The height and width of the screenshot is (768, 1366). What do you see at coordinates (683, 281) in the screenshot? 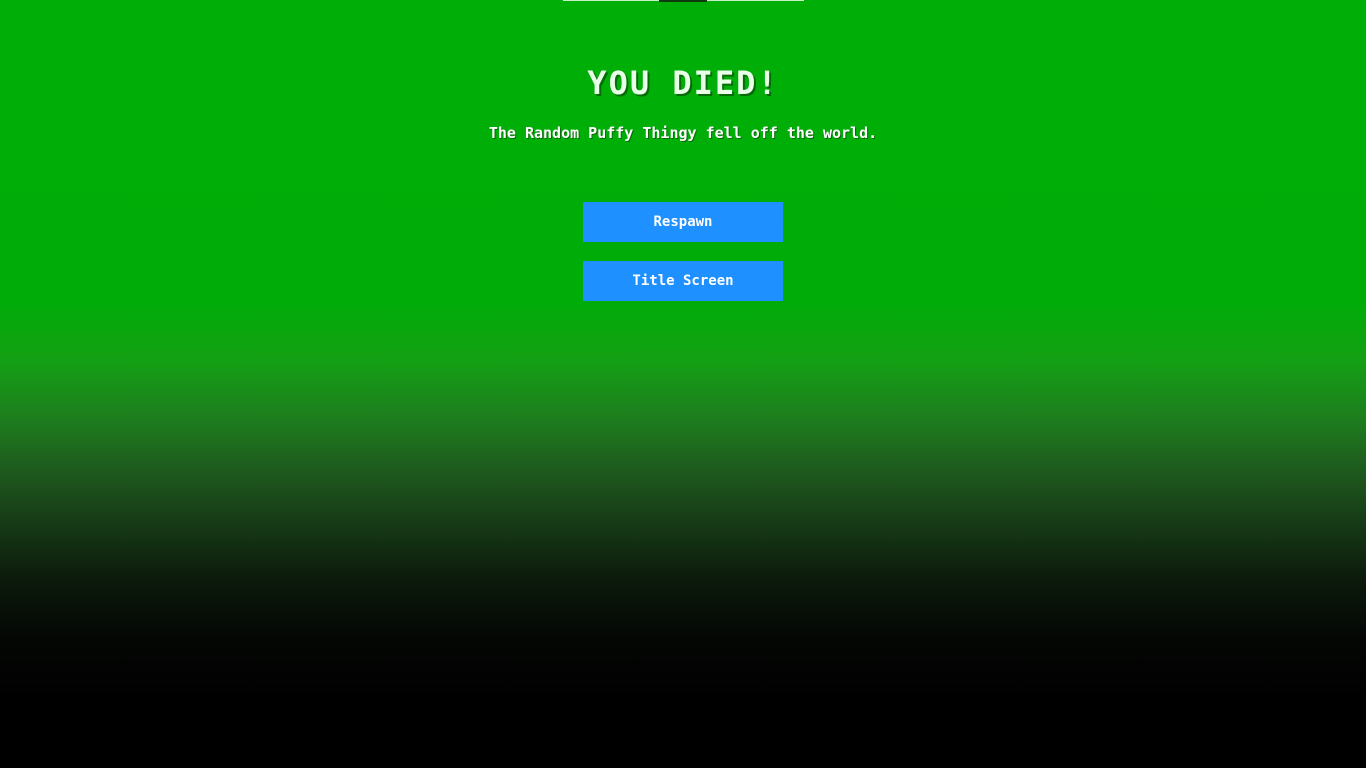
I see `title-screen-button: Title Screen` at bounding box center [683, 281].